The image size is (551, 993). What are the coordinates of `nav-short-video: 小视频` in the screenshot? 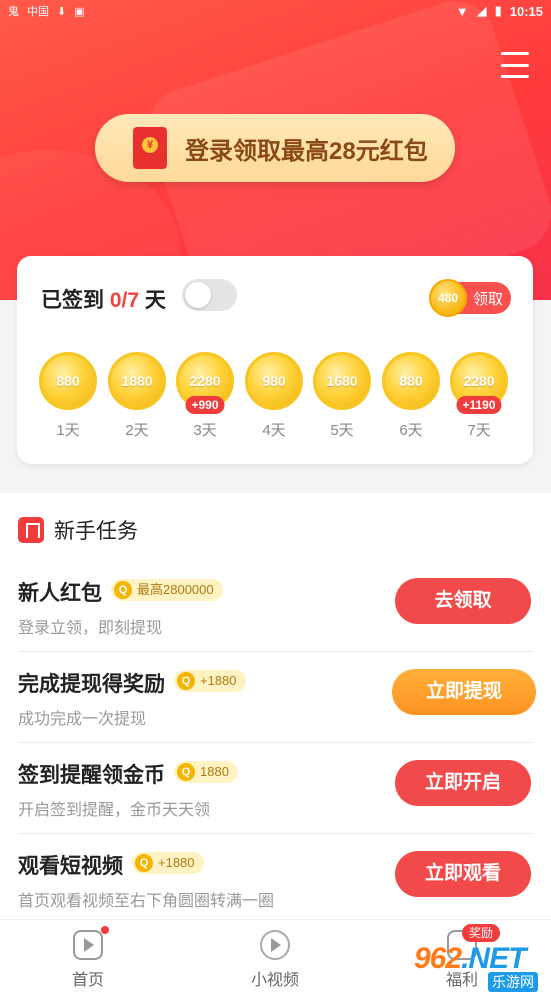 It's located at (275, 960).